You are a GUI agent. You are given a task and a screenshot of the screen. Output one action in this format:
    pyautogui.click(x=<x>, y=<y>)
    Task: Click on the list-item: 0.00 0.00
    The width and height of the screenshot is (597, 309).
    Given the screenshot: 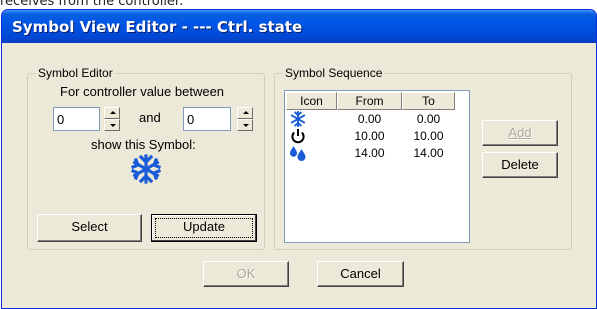 What is the action you would take?
    pyautogui.click(x=371, y=119)
    